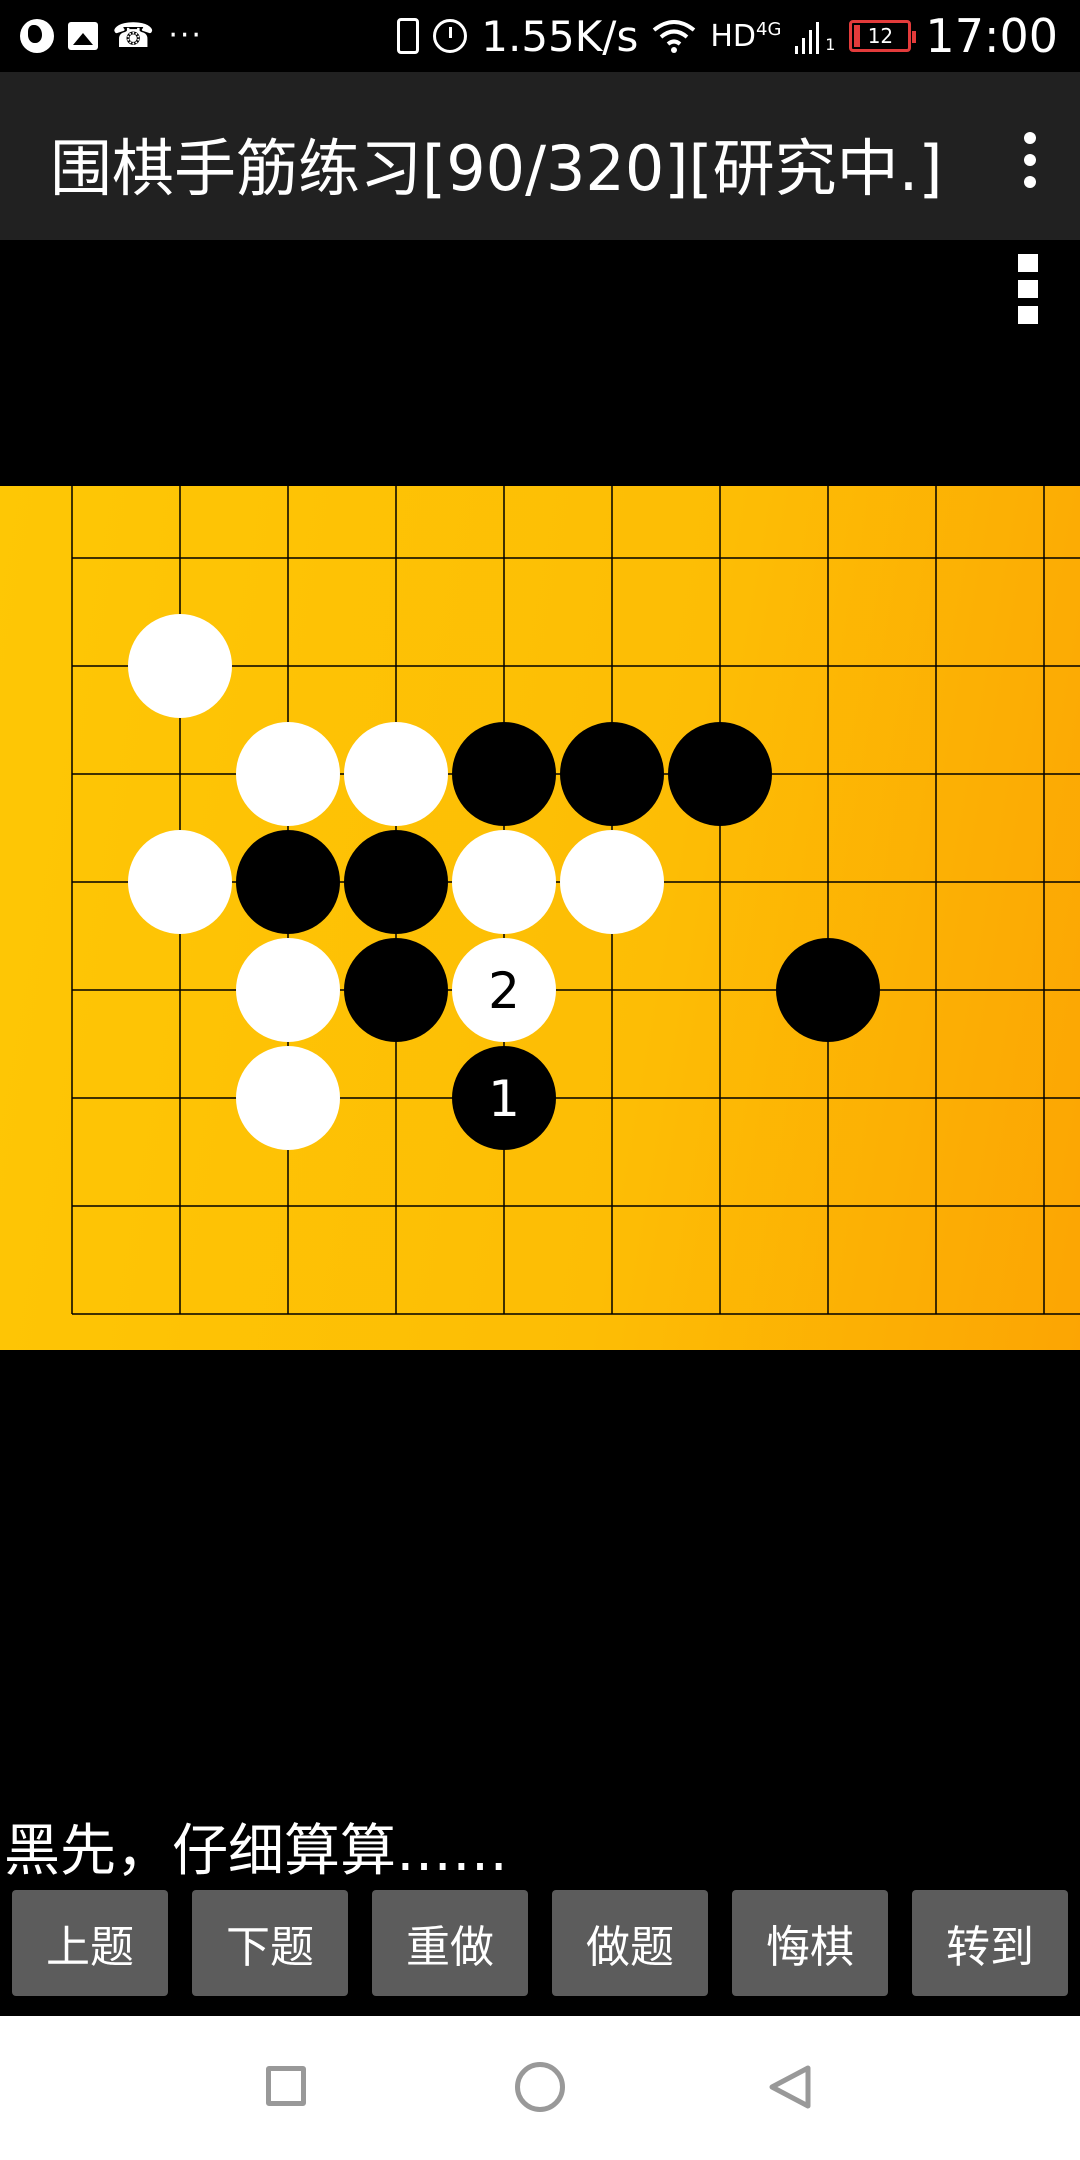  I want to click on alarm-icon, so click(450, 36).